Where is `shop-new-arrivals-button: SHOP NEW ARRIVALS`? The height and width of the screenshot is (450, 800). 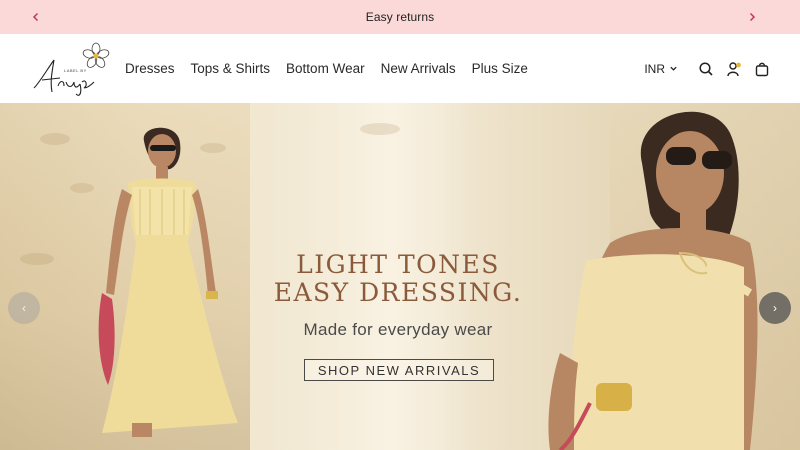
shop-new-arrivals-button: SHOP NEW ARRIVALS is located at coordinates (399, 370).